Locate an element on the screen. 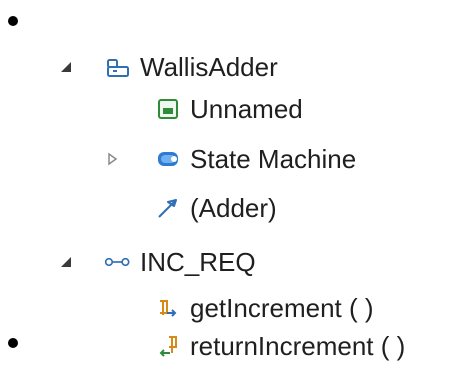  collapsed-arrow-icon is located at coordinates (112, 159).